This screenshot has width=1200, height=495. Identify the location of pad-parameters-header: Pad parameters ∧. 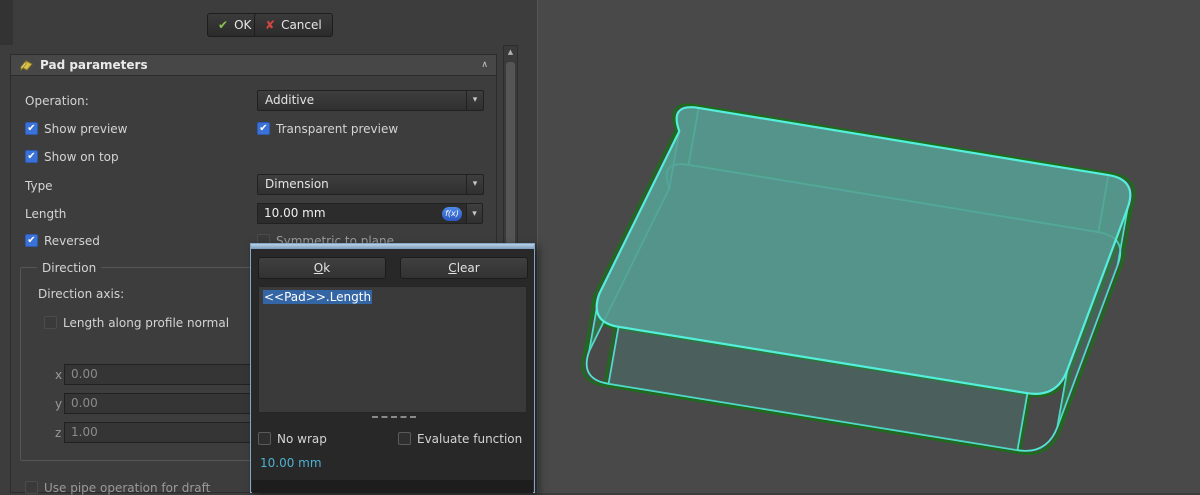
(253, 65).